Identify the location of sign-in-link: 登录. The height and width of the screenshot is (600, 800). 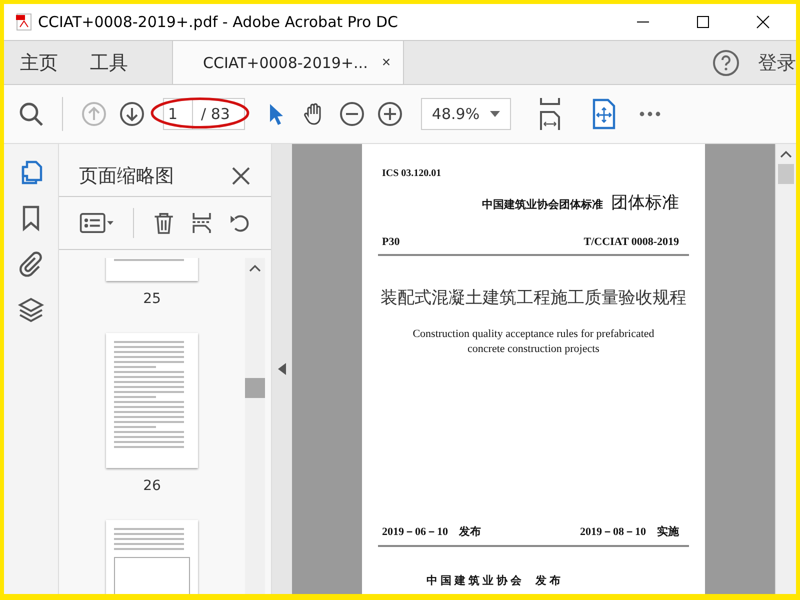
(777, 62).